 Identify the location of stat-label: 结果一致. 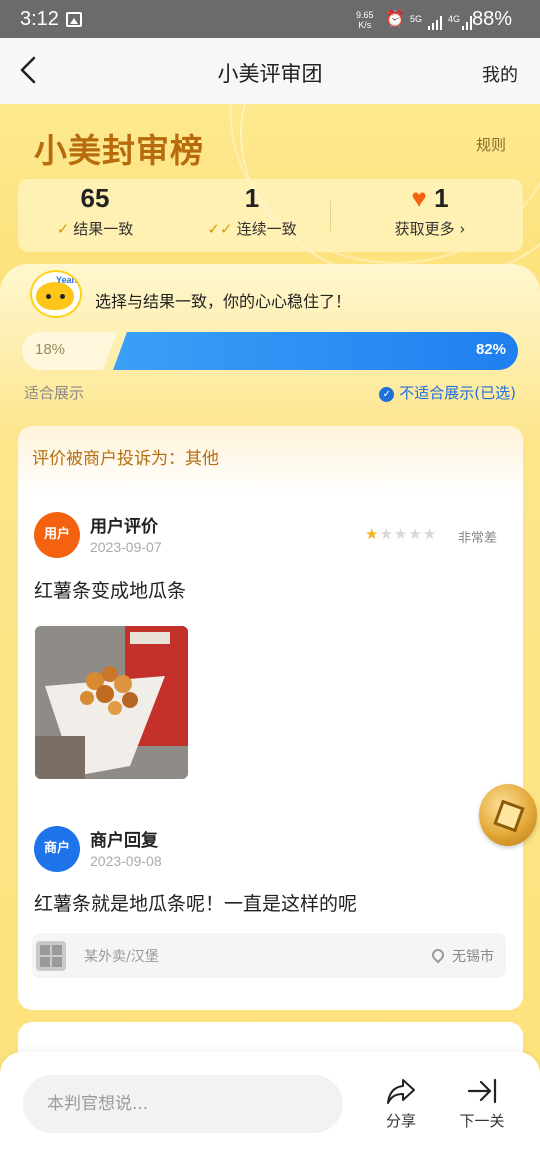
(103, 229).